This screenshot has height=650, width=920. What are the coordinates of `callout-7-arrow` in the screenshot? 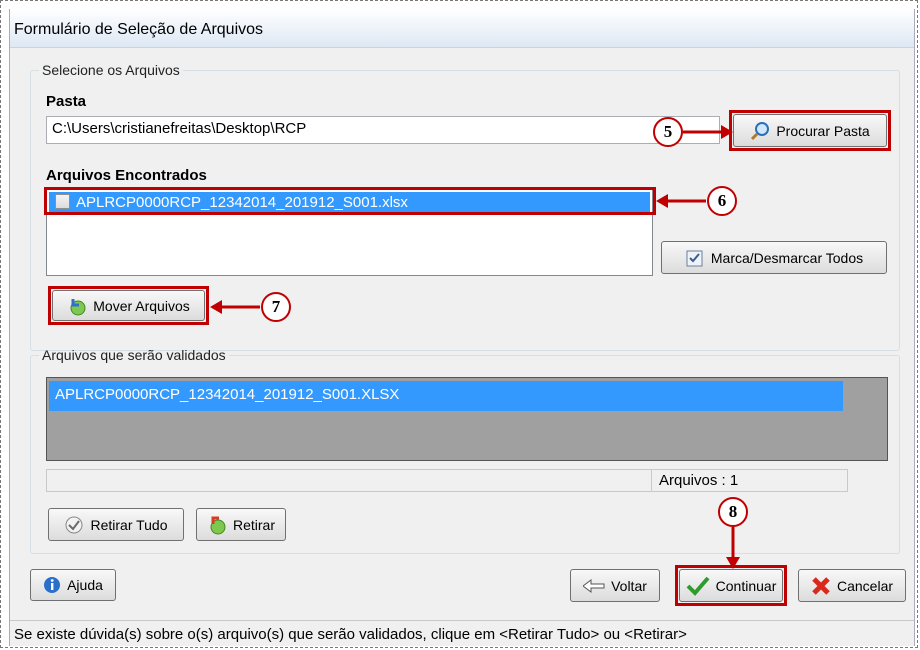 It's located at (235, 307).